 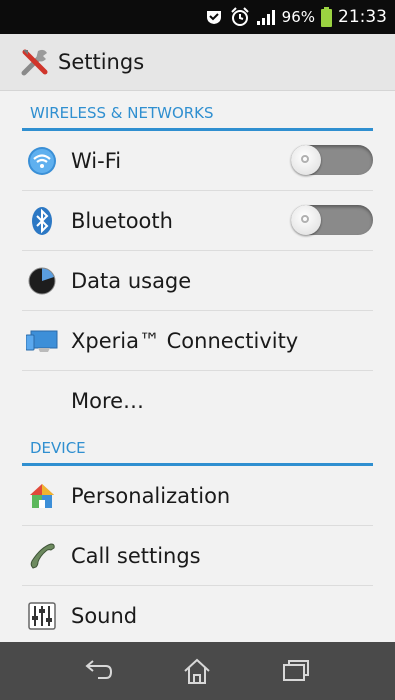 What do you see at coordinates (296, 671) in the screenshot?
I see `recent-apps-icon` at bounding box center [296, 671].